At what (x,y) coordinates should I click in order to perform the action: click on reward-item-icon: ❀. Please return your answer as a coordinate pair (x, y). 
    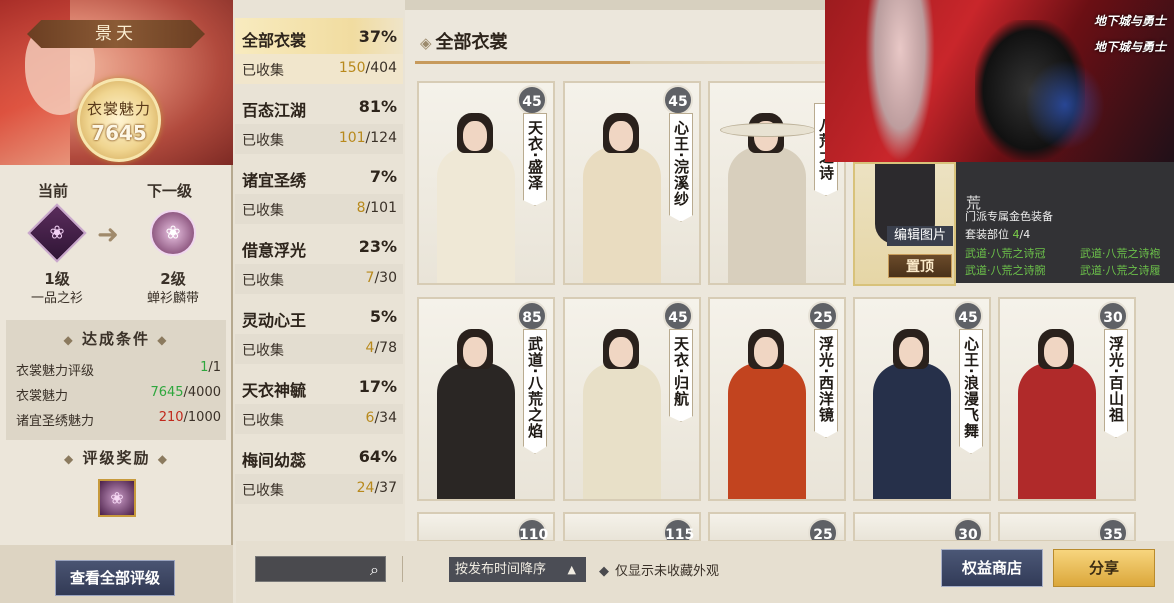
    Looking at the image, I should click on (117, 498).